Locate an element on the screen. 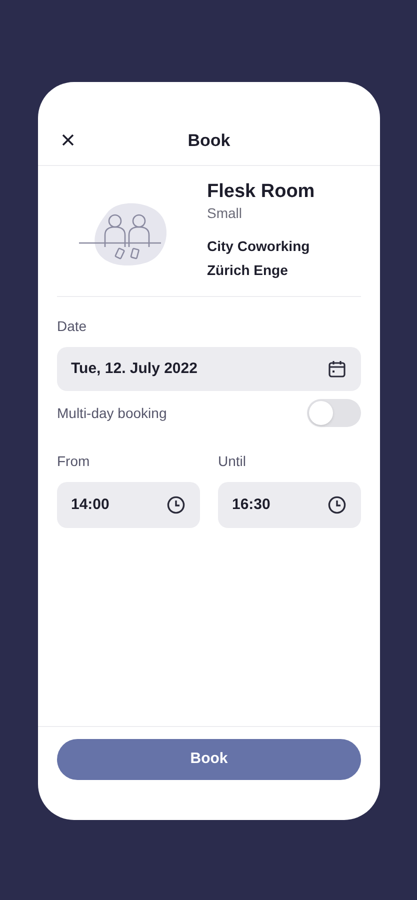 The width and height of the screenshot is (417, 900). time-field: 14:00 is located at coordinates (128, 505).